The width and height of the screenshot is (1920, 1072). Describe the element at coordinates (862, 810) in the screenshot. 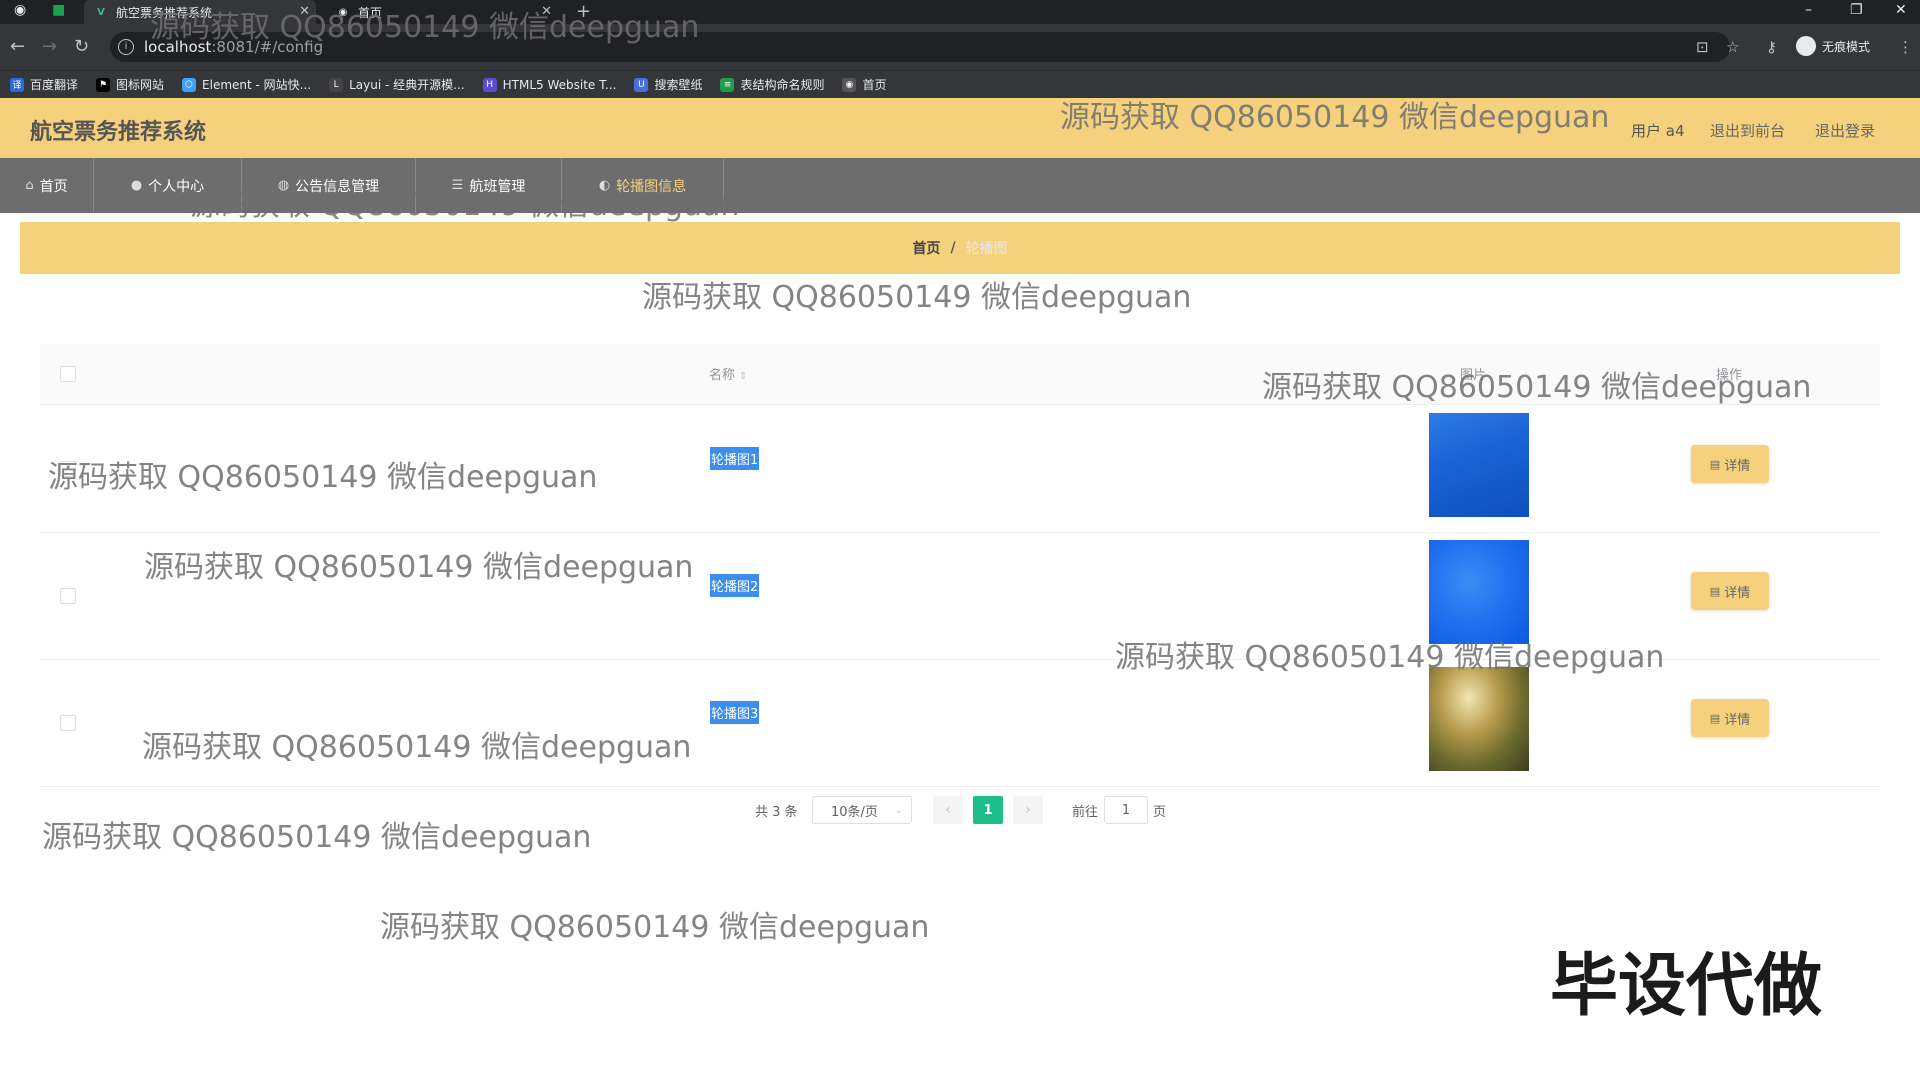

I see `page-size-select: 10条/页 ⌄` at that location.